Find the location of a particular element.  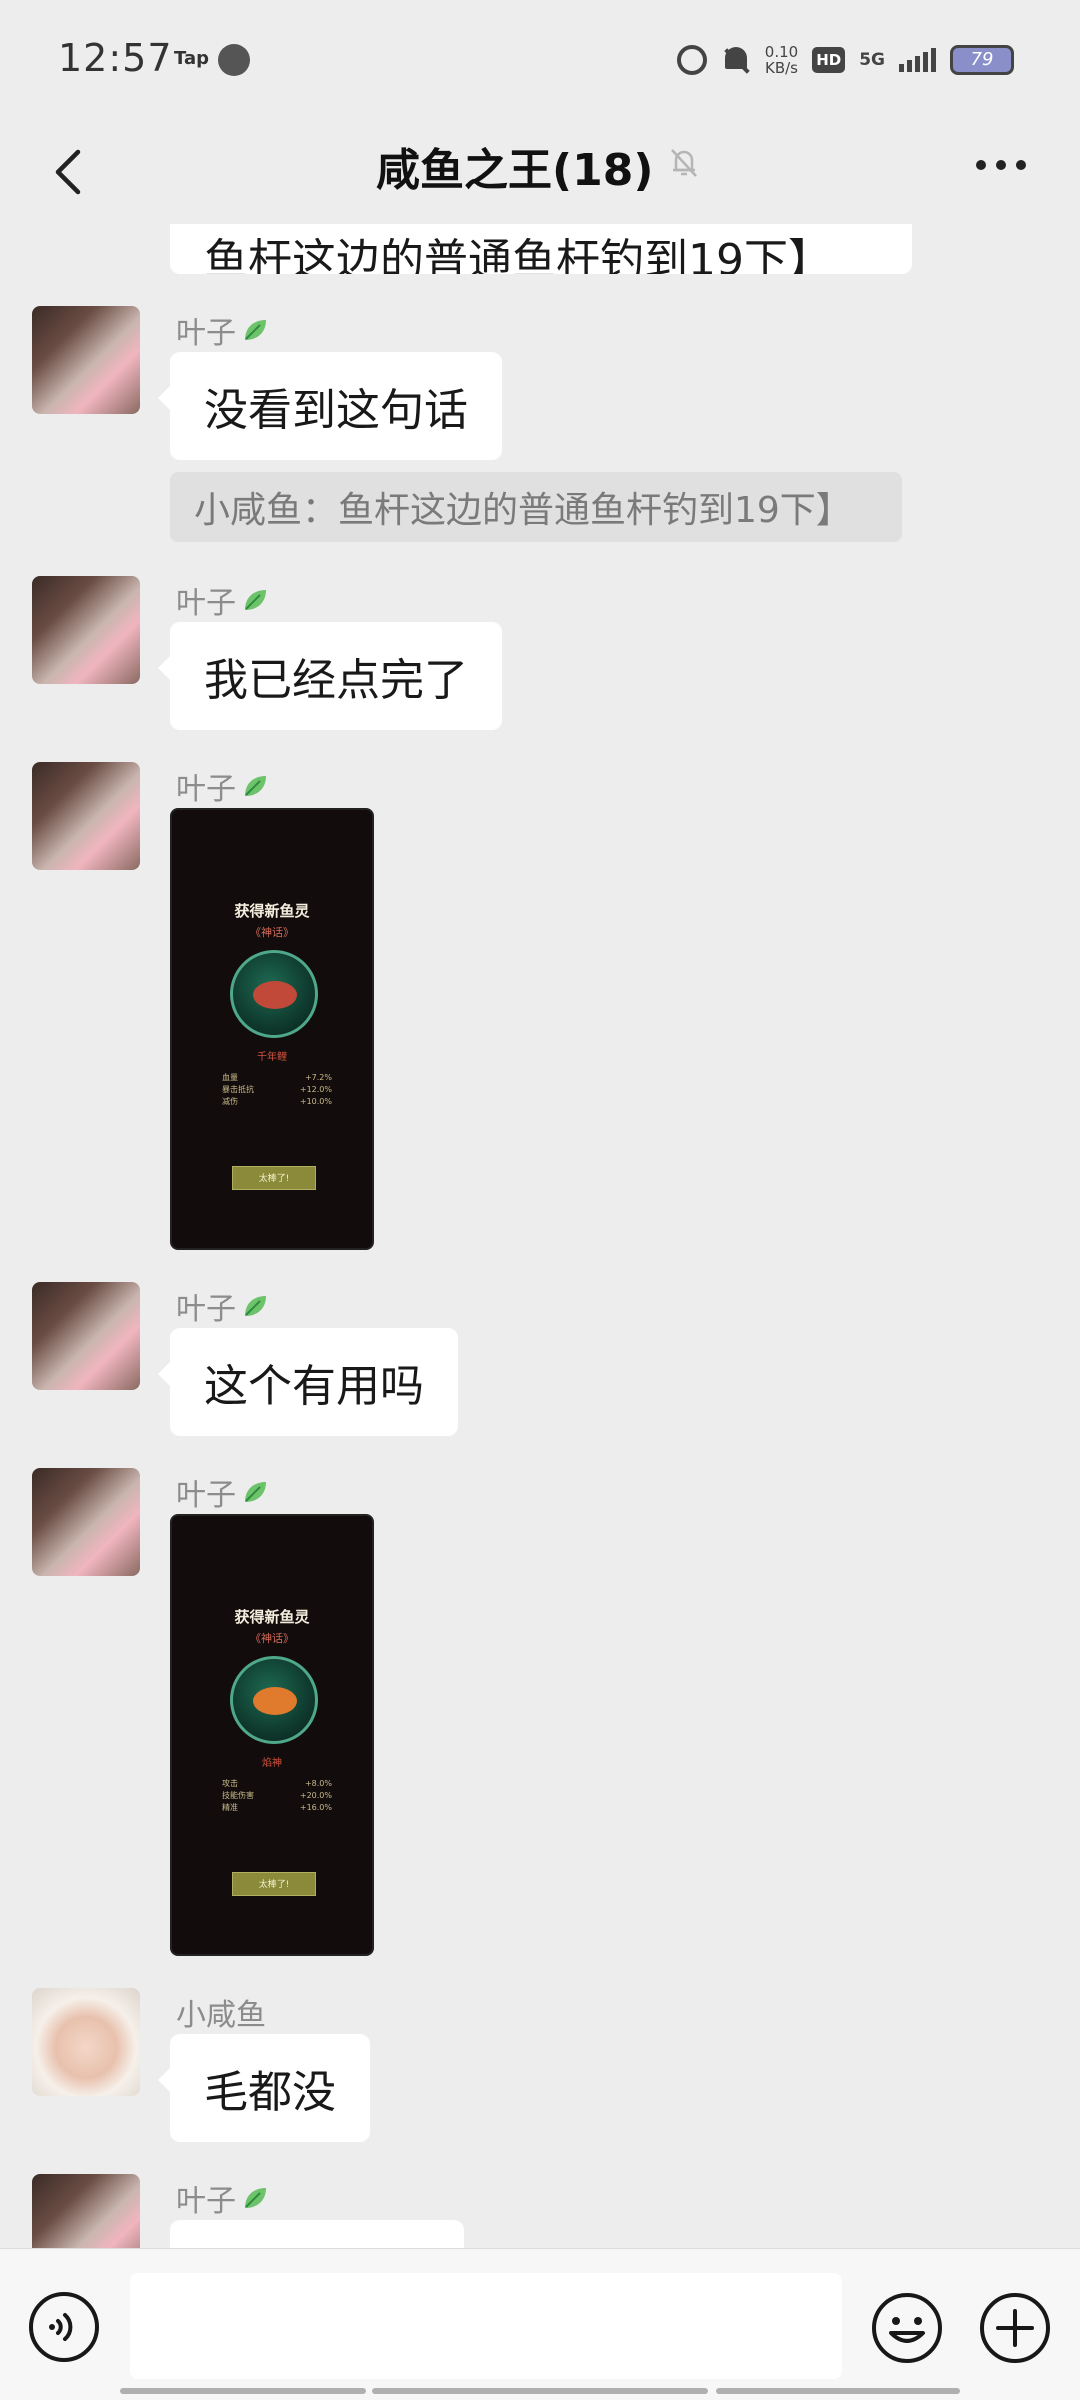

signal-icon is located at coordinates (917, 60).